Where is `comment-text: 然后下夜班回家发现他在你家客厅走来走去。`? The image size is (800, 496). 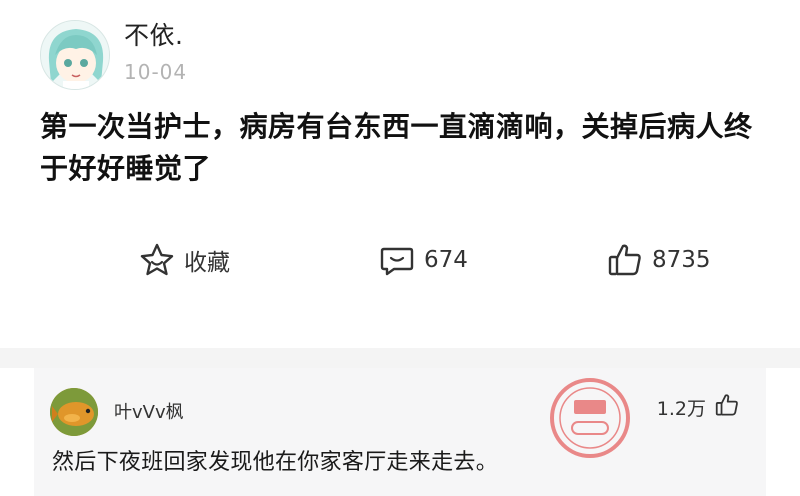 comment-text: 然后下夜班回家发现他在你家客厅走来走去。 is located at coordinates (275, 462).